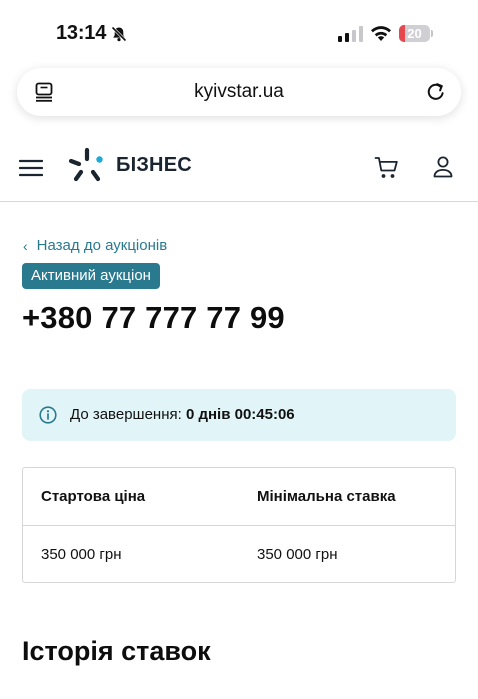 The height and width of the screenshot is (699, 478). I want to click on timer-label: До завершення:, so click(126, 414).